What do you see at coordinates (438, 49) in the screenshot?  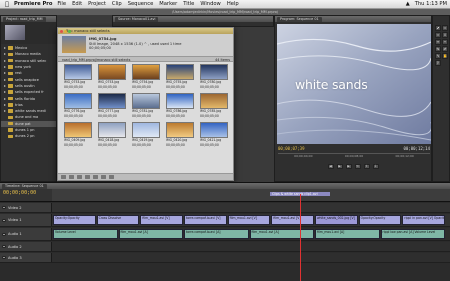 I see `slip-tool-icon: ⇆` at bounding box center [438, 49].